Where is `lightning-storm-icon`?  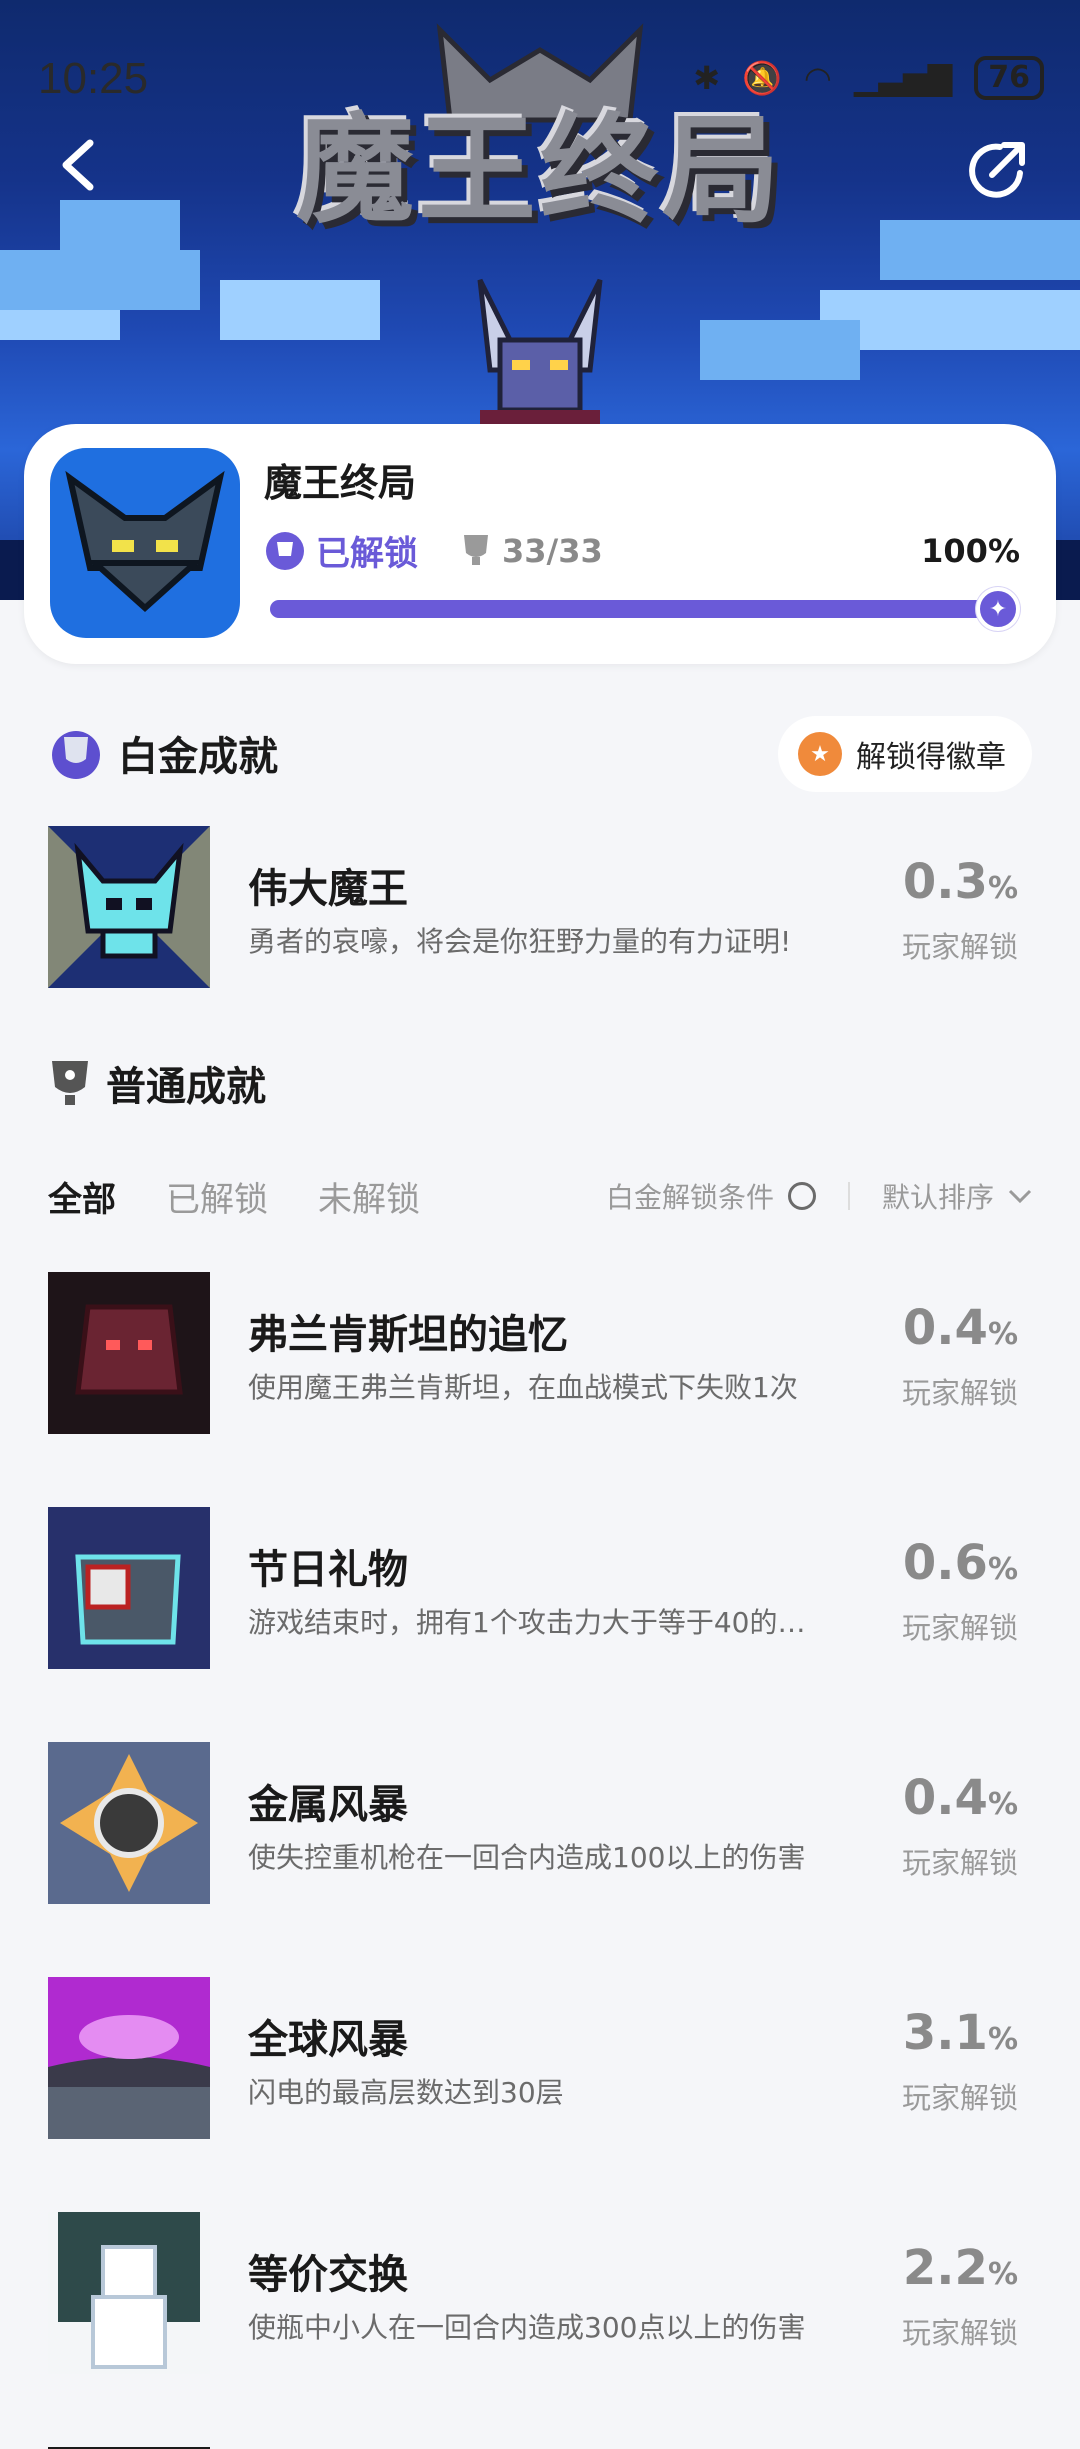 lightning-storm-icon is located at coordinates (129, 2058).